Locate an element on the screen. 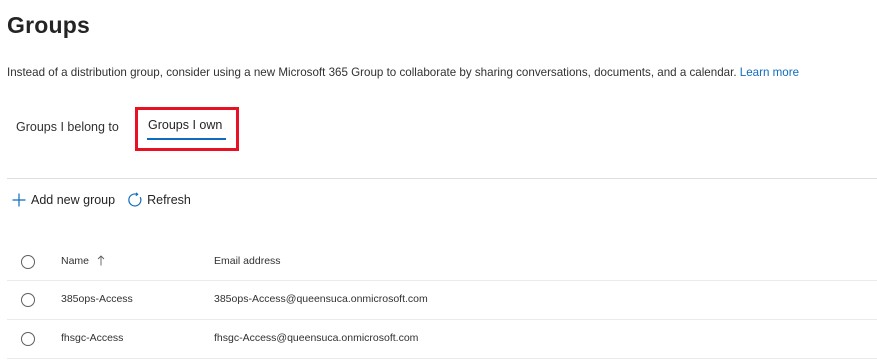 This screenshot has height=363, width=877. page-title: Groups is located at coordinates (48, 25).